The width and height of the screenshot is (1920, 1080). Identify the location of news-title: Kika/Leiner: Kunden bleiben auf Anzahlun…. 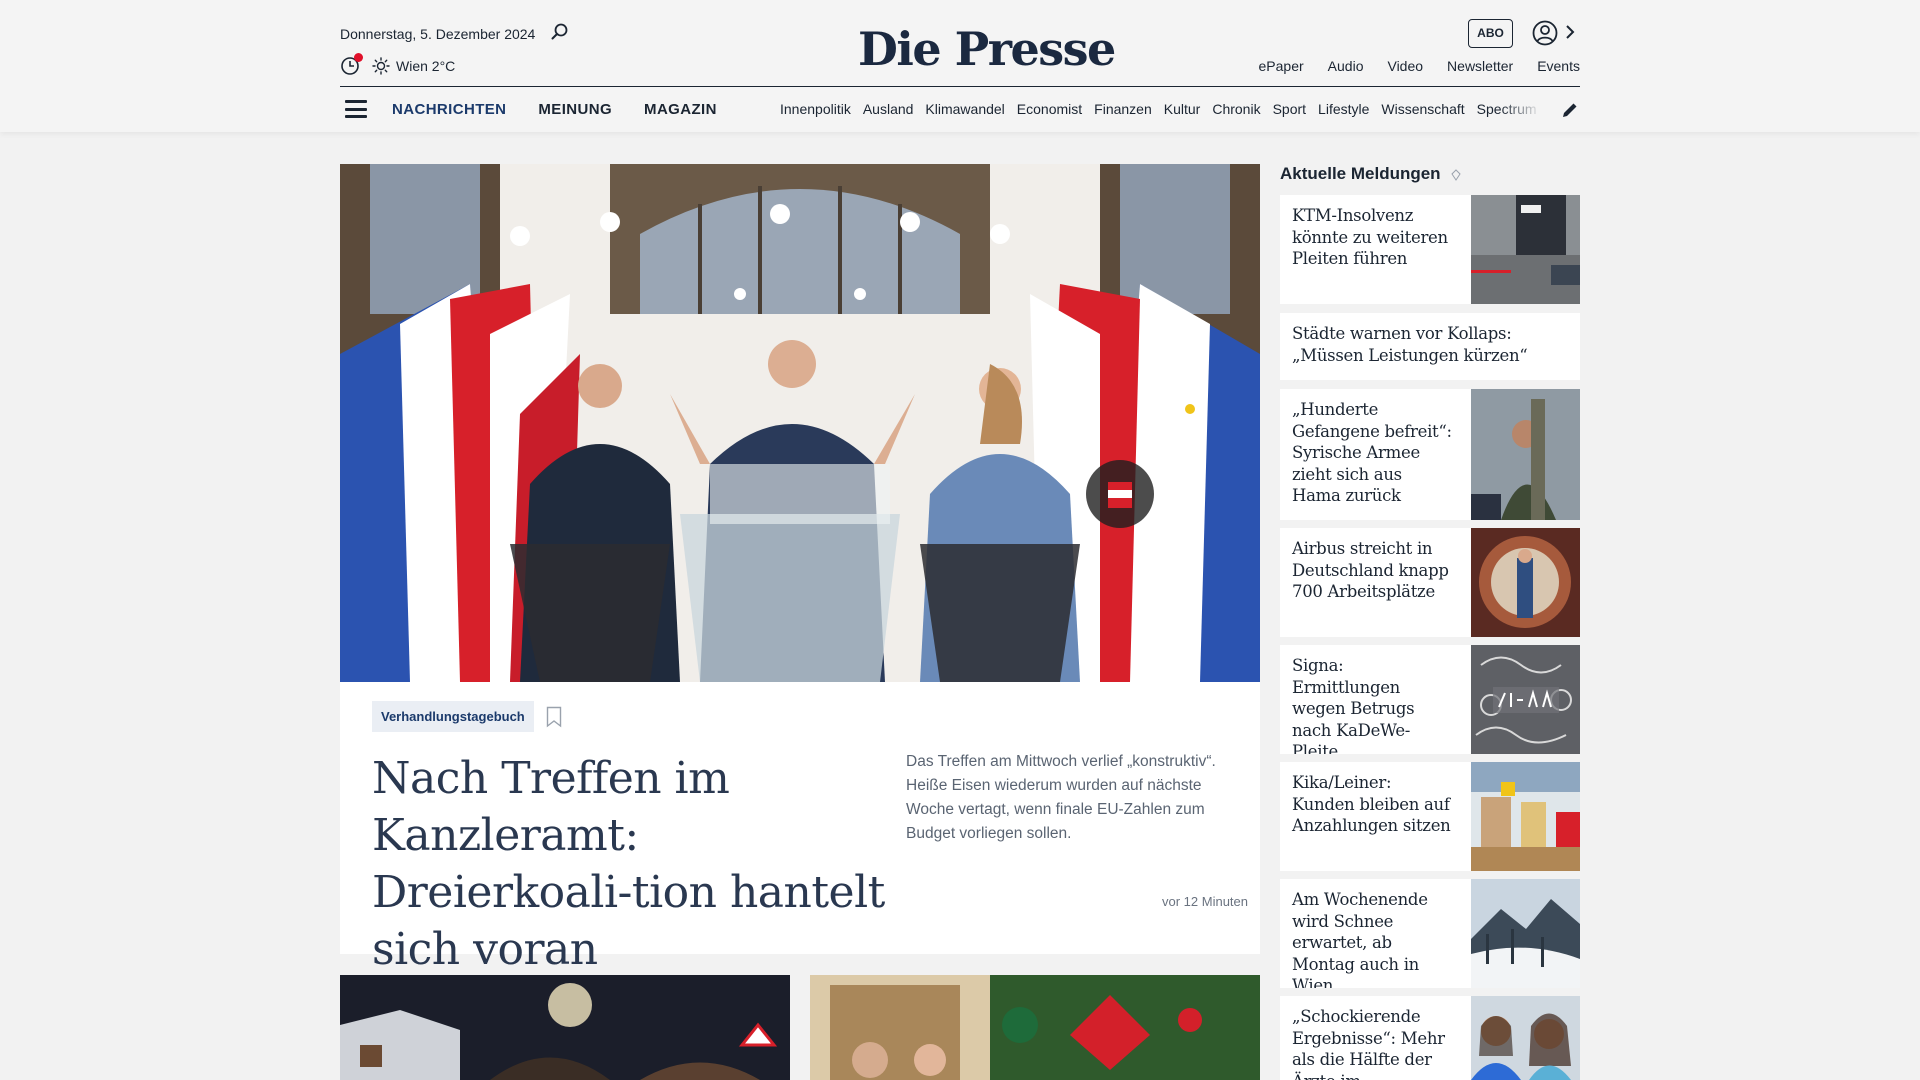
(1372, 804).